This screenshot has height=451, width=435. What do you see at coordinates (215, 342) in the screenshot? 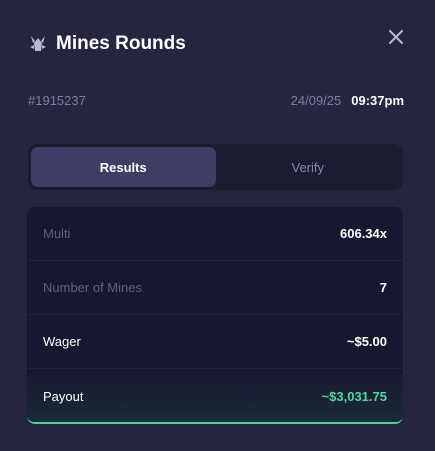
I see `result-row-wager: Wager ~$5.00` at bounding box center [215, 342].